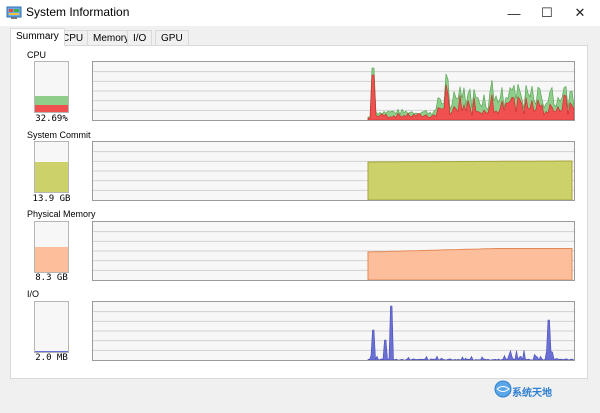  What do you see at coordinates (51, 177) in the screenshot?
I see `system-commit-gauge-fill` at bounding box center [51, 177].